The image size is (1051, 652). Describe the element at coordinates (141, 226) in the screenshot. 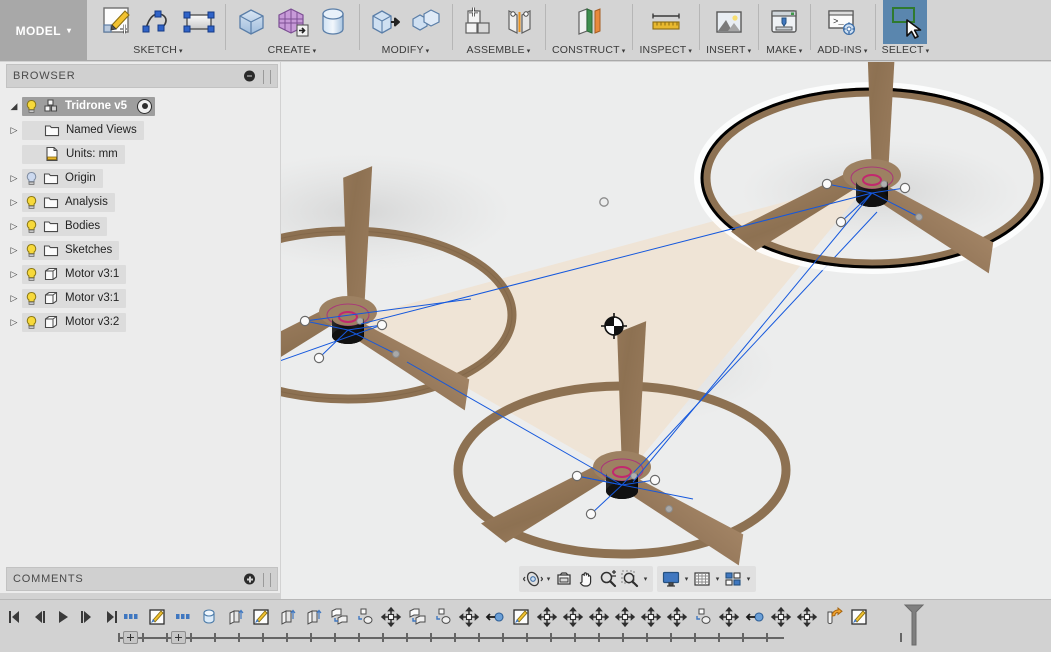

I see `sidebar-item-bodies: ▷ Bodies` at that location.